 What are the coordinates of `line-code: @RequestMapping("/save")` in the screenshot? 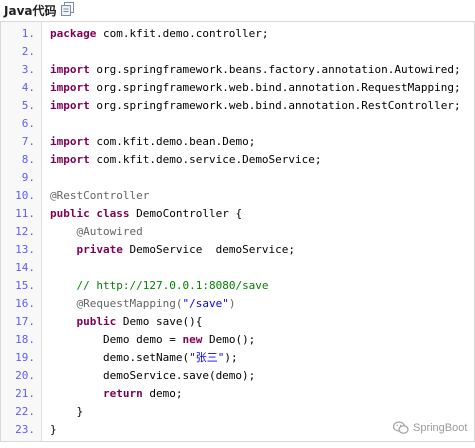 It's located at (143, 304).